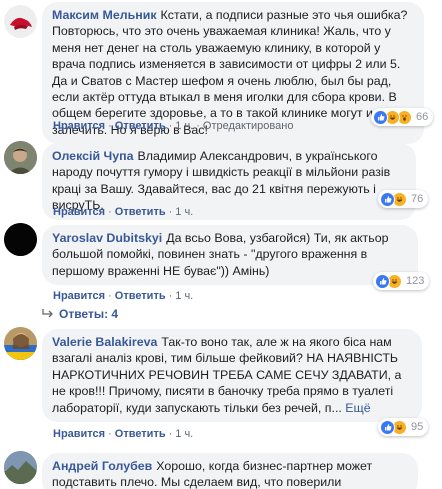  I want to click on reactions-summary: 76, so click(403, 199).